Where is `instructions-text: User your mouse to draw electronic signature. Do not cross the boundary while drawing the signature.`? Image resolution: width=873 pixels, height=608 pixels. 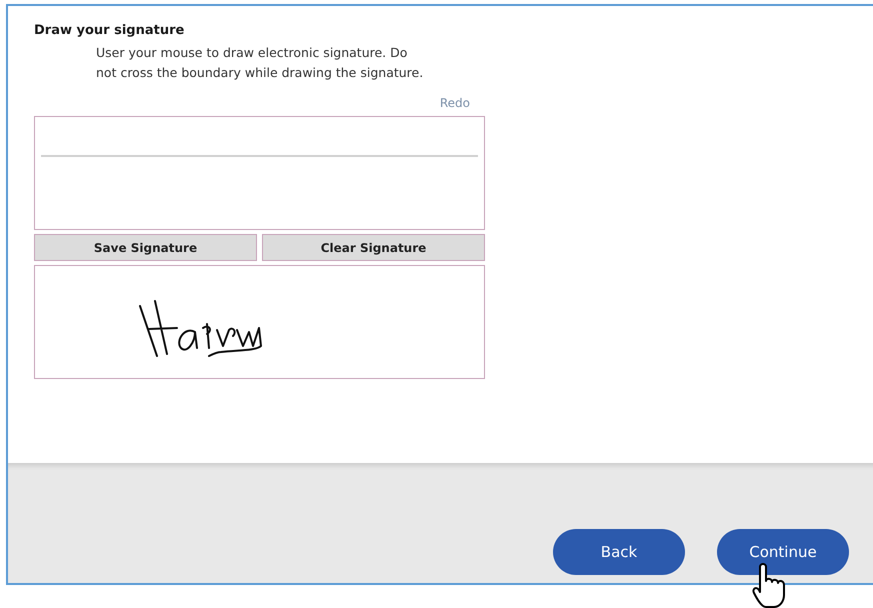 instructions-text: User your mouse to draw electronic signature. Do not cross the boundary while drawing the signature. is located at coordinates (260, 63).